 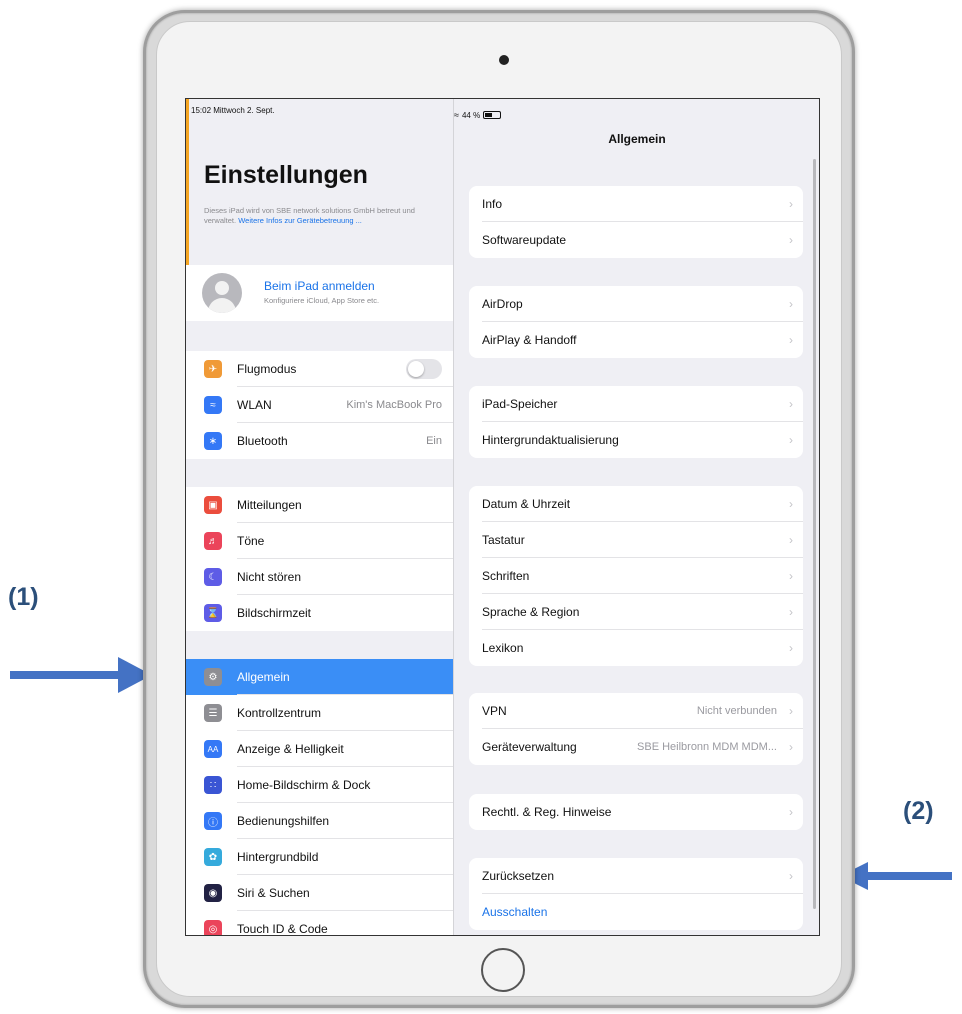 What do you see at coordinates (213, 713) in the screenshot?
I see `control-center-icon: ☰` at bounding box center [213, 713].